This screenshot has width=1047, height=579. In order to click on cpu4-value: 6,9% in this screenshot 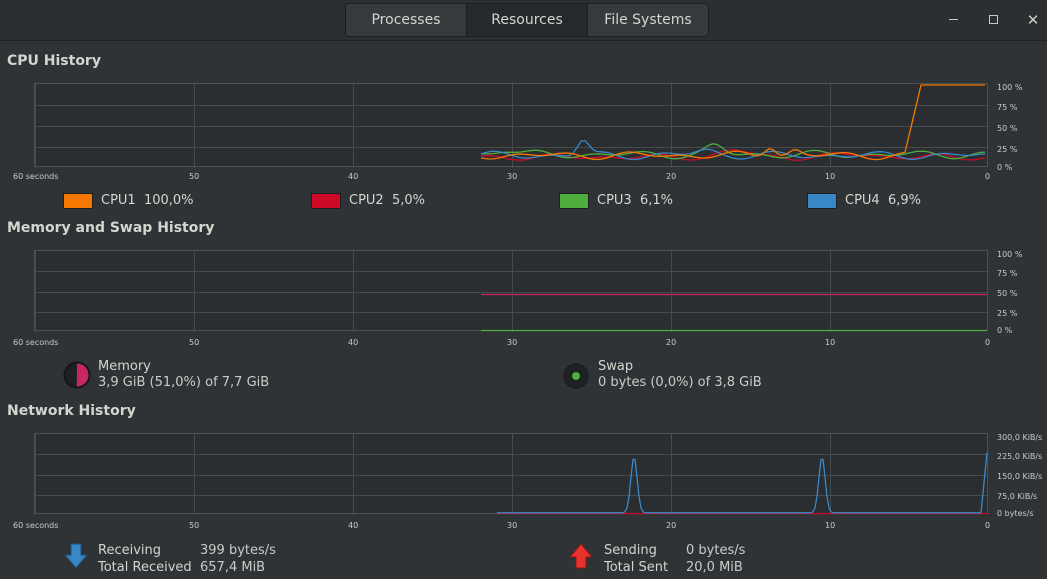, I will do `click(904, 200)`.